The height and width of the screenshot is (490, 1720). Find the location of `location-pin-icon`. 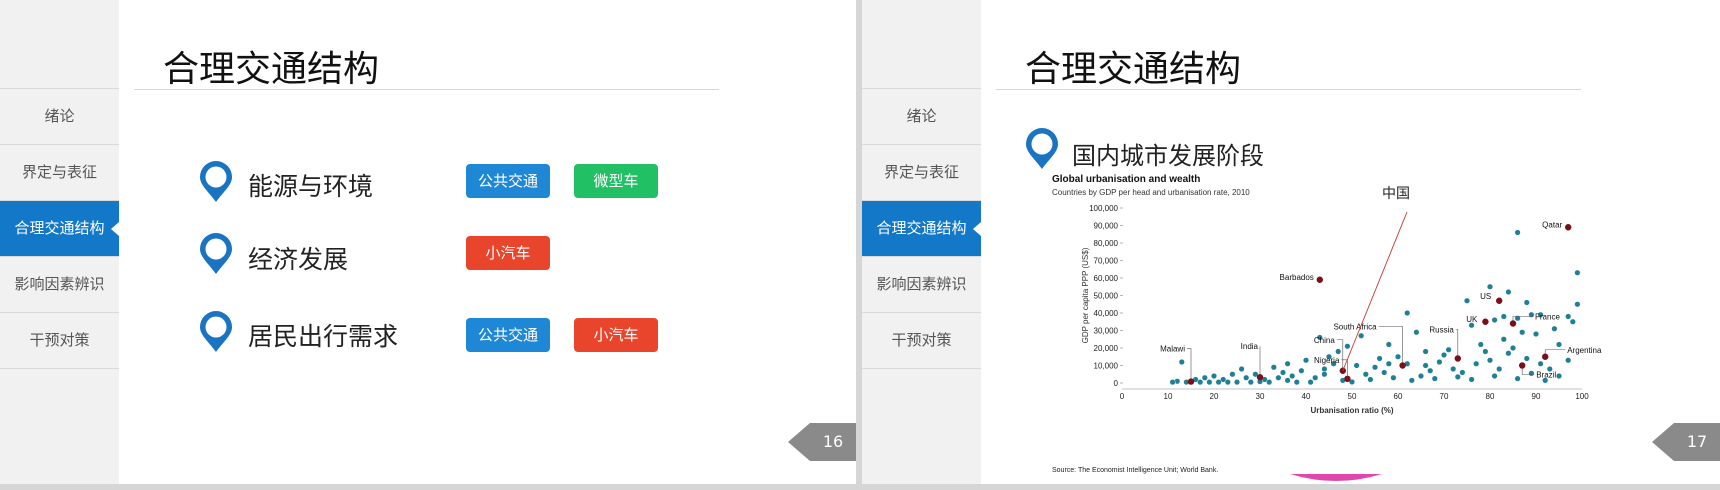

location-pin-icon is located at coordinates (216, 253).